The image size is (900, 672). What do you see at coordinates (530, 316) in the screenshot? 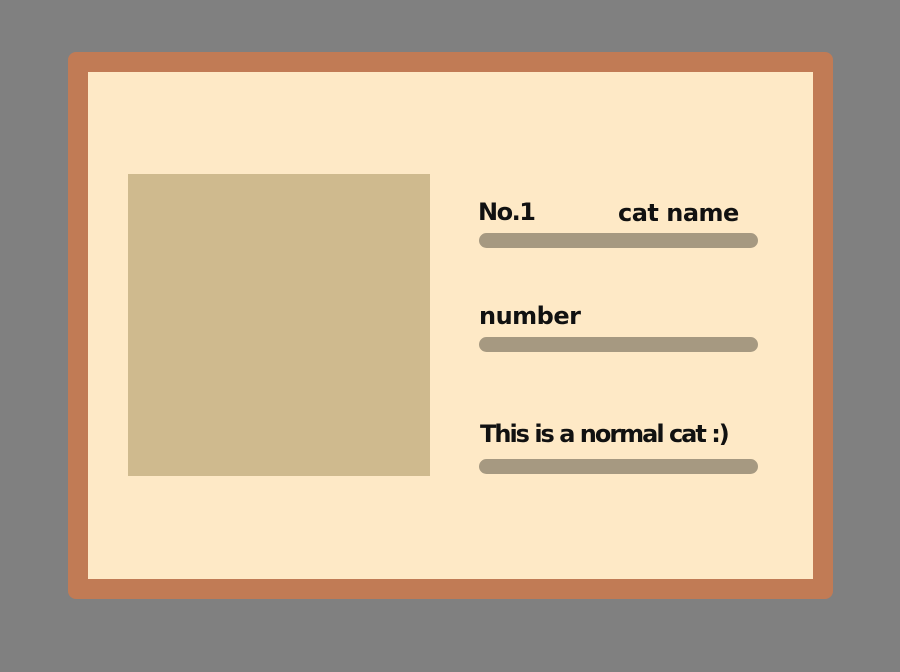
I see `number-label: number` at bounding box center [530, 316].